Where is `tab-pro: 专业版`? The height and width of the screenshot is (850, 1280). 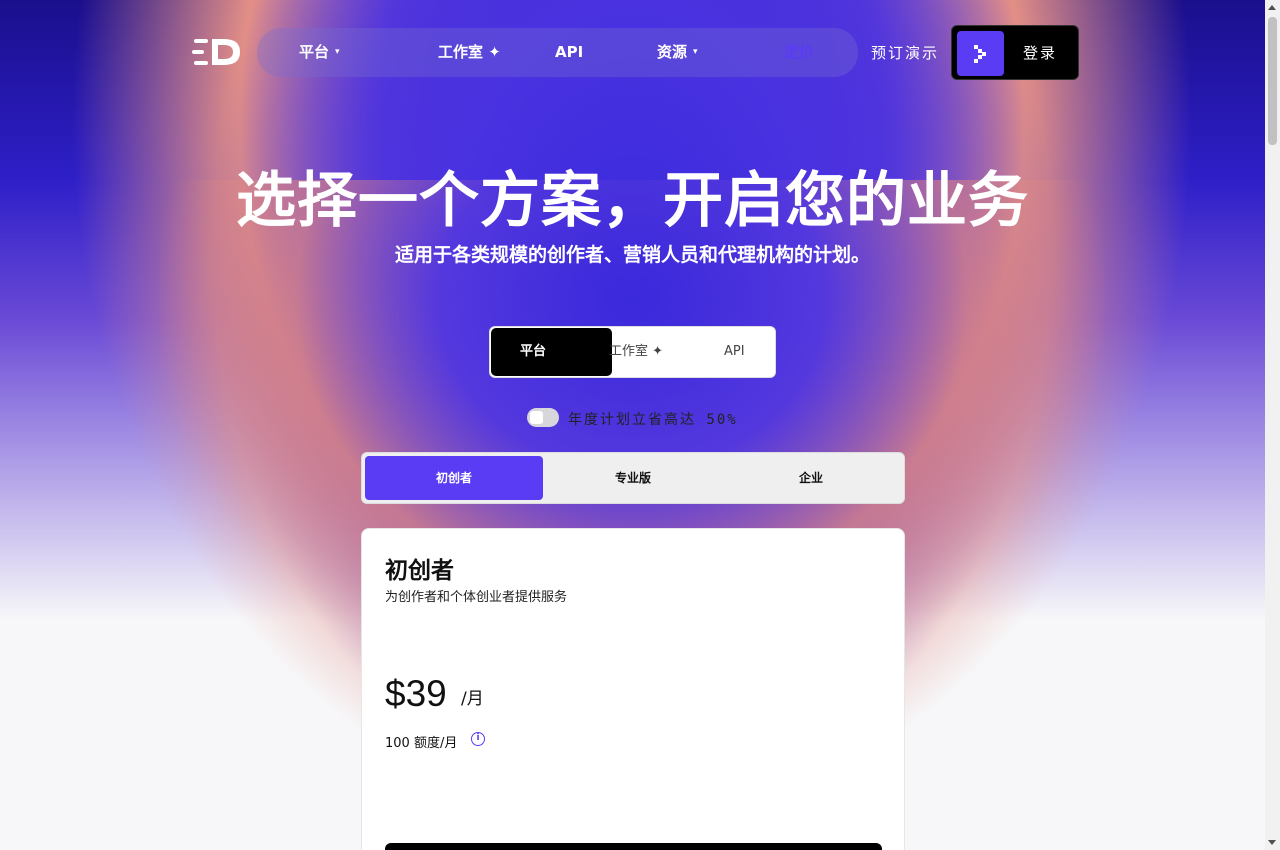
tab-pro: 专业版 is located at coordinates (633, 478).